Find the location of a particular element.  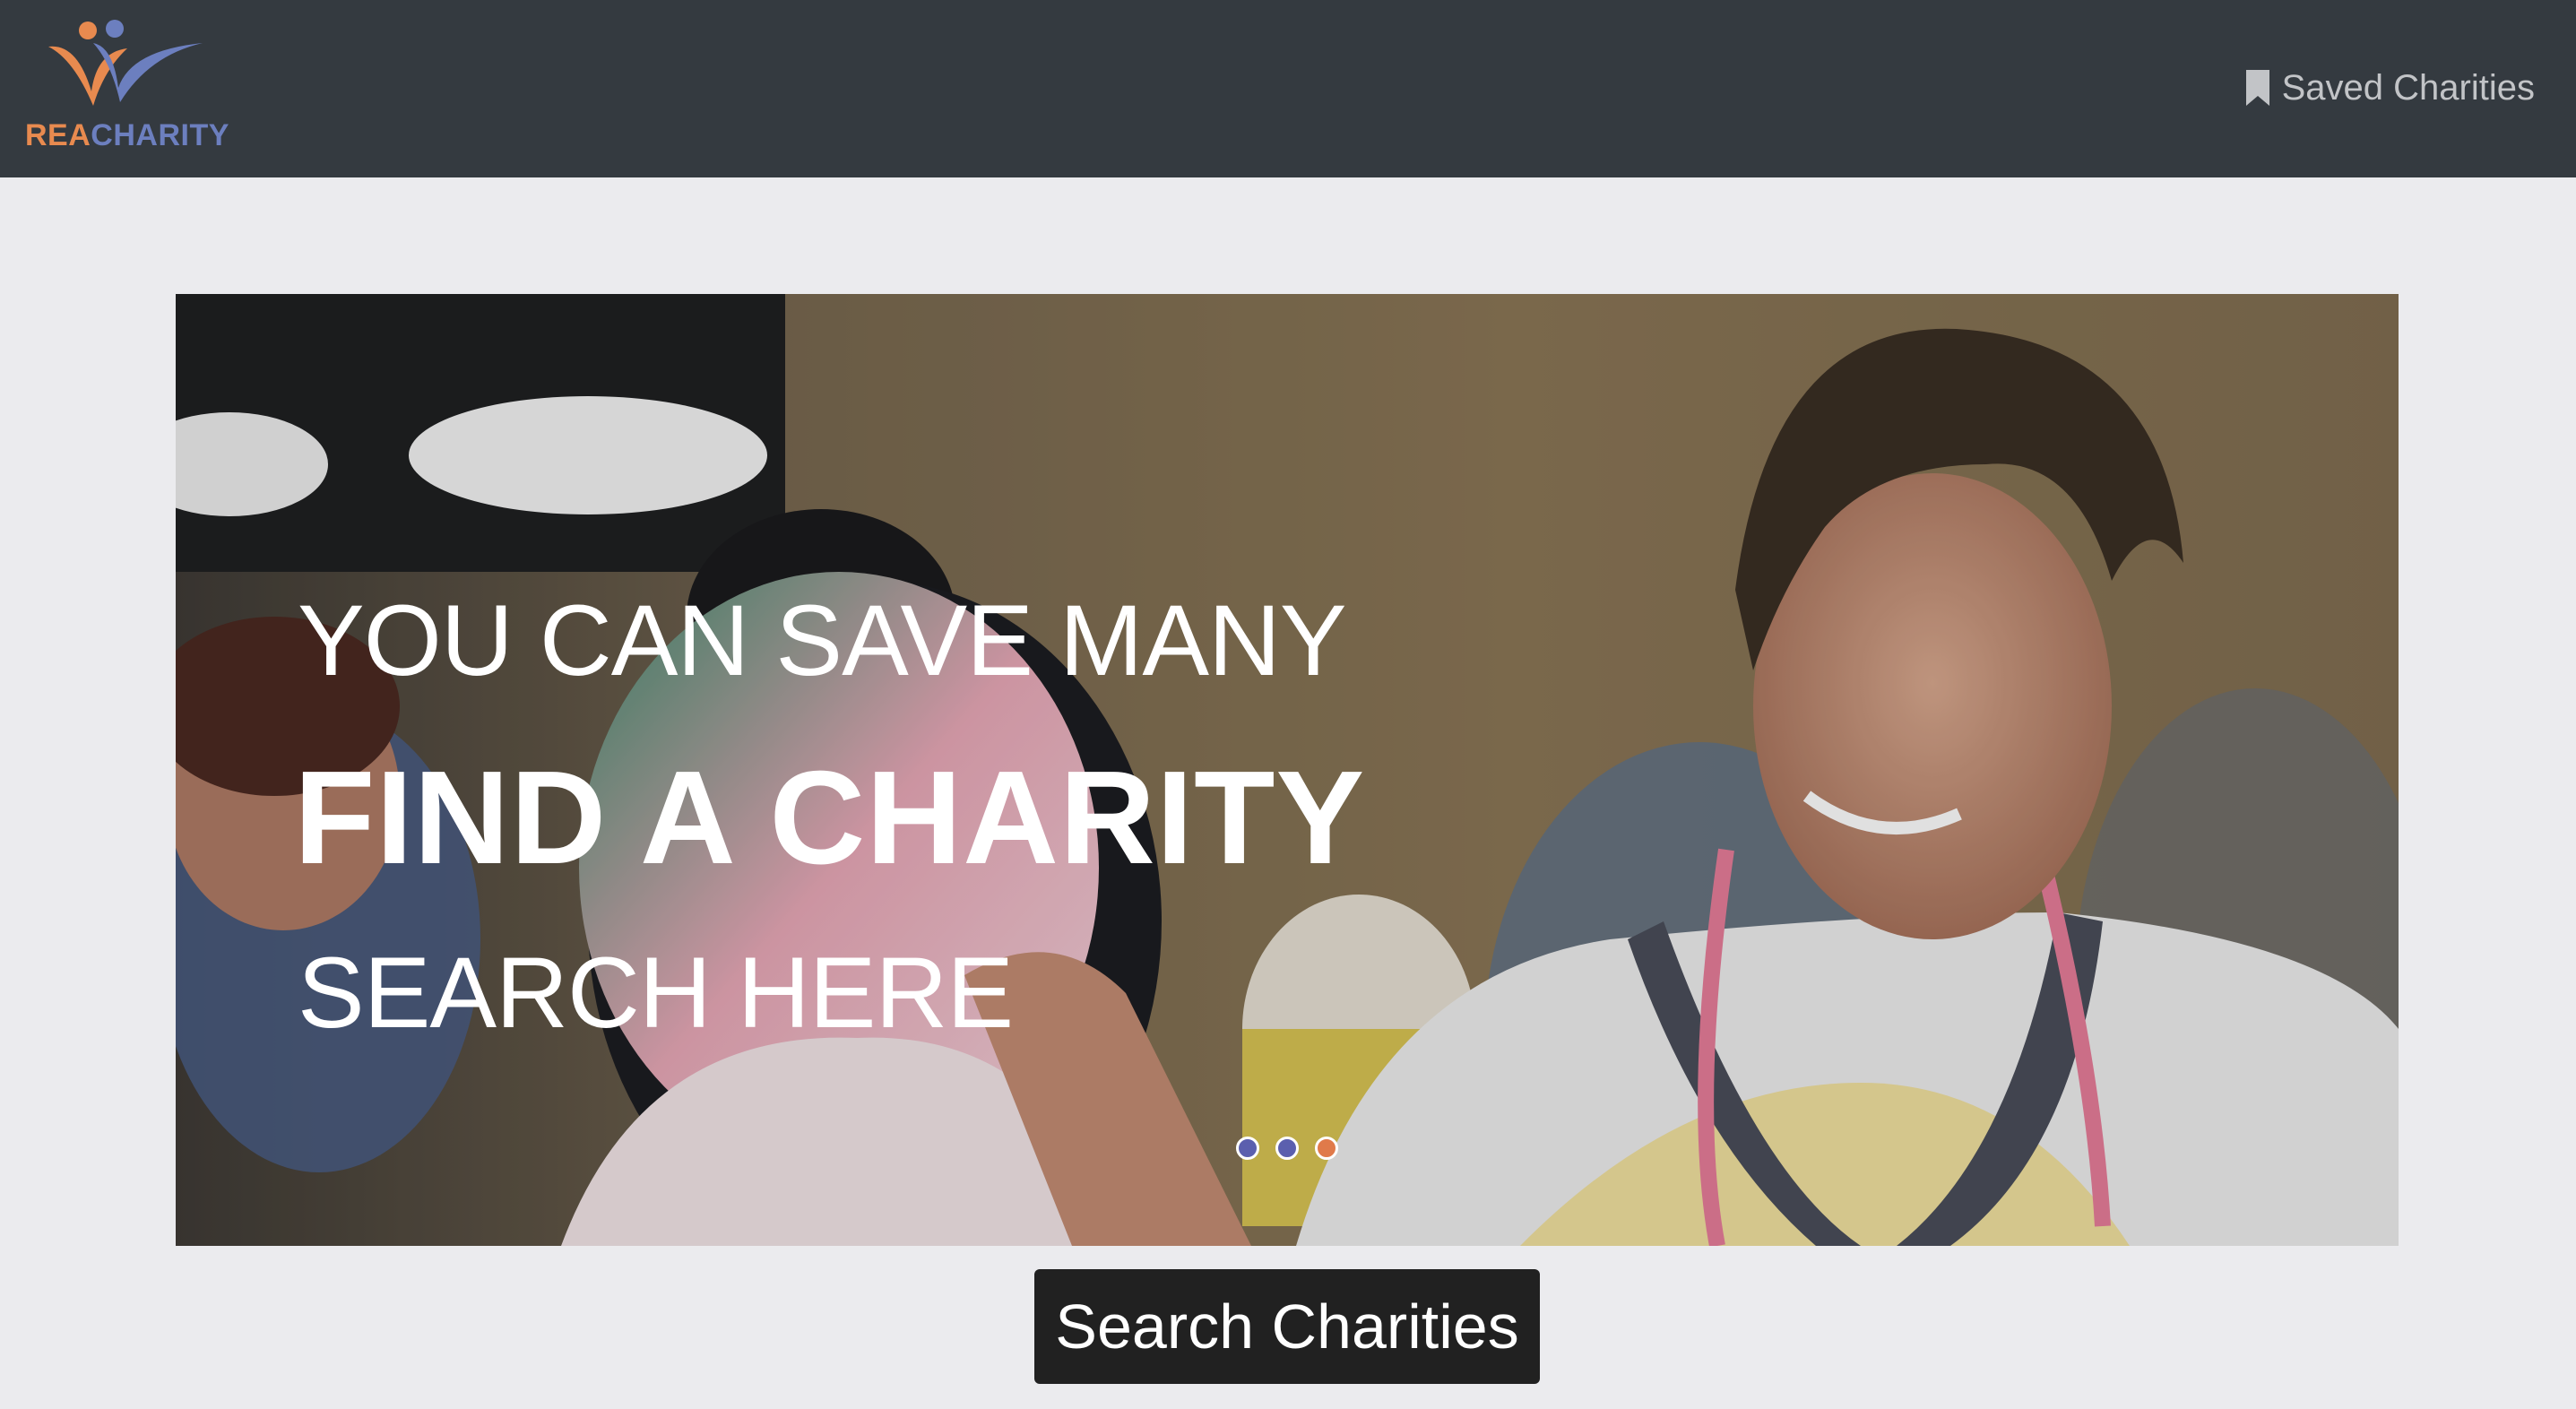

search-charities-button: Search Charities is located at coordinates (1287, 1326).